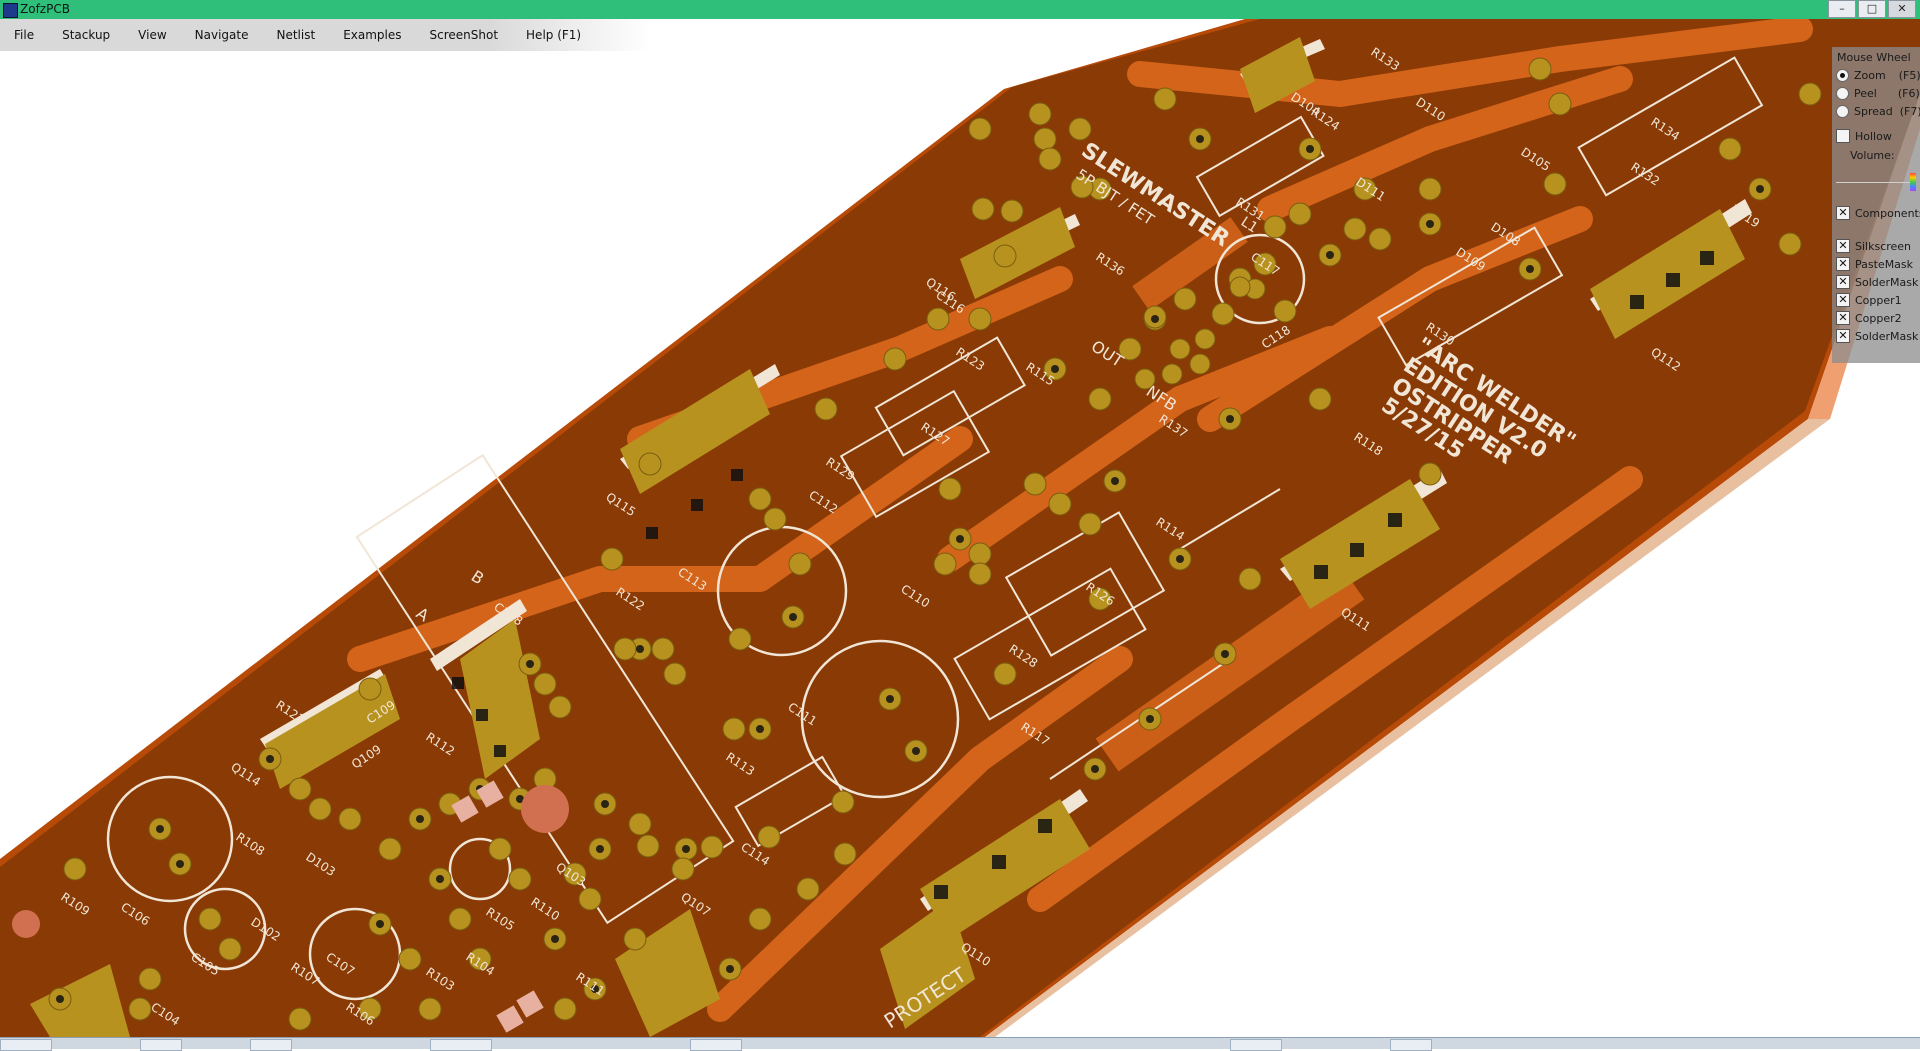 The width and height of the screenshot is (1920, 1051). What do you see at coordinates (1902, 9) in the screenshot?
I see `close-icon: ✕` at bounding box center [1902, 9].